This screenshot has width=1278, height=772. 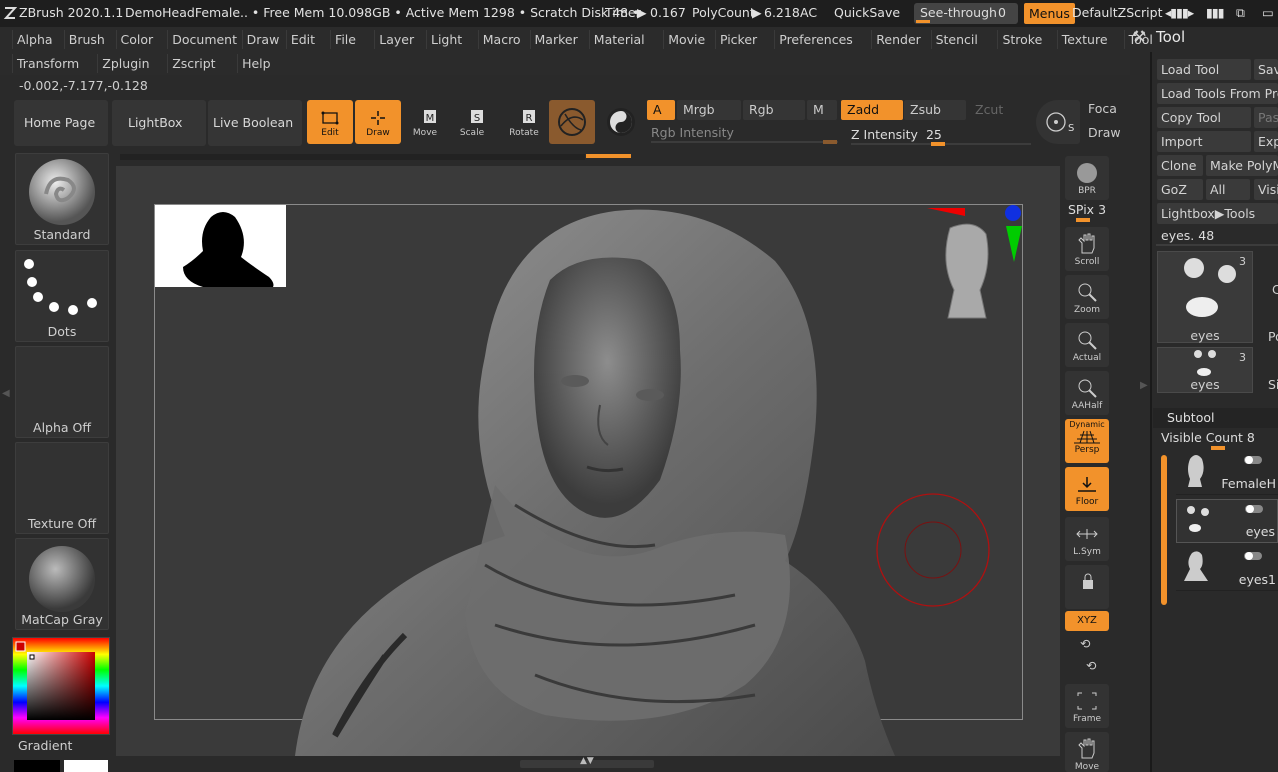 What do you see at coordinates (867, 12) in the screenshot?
I see `quicksave-button: QuickSave` at bounding box center [867, 12].